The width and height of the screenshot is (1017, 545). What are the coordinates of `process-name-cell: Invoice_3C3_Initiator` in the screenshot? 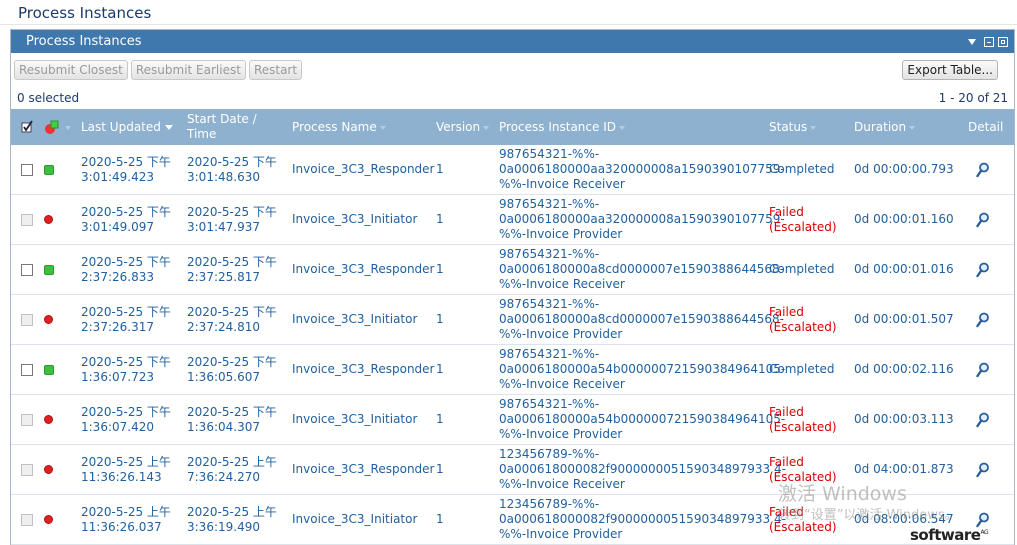 It's located at (354, 519).